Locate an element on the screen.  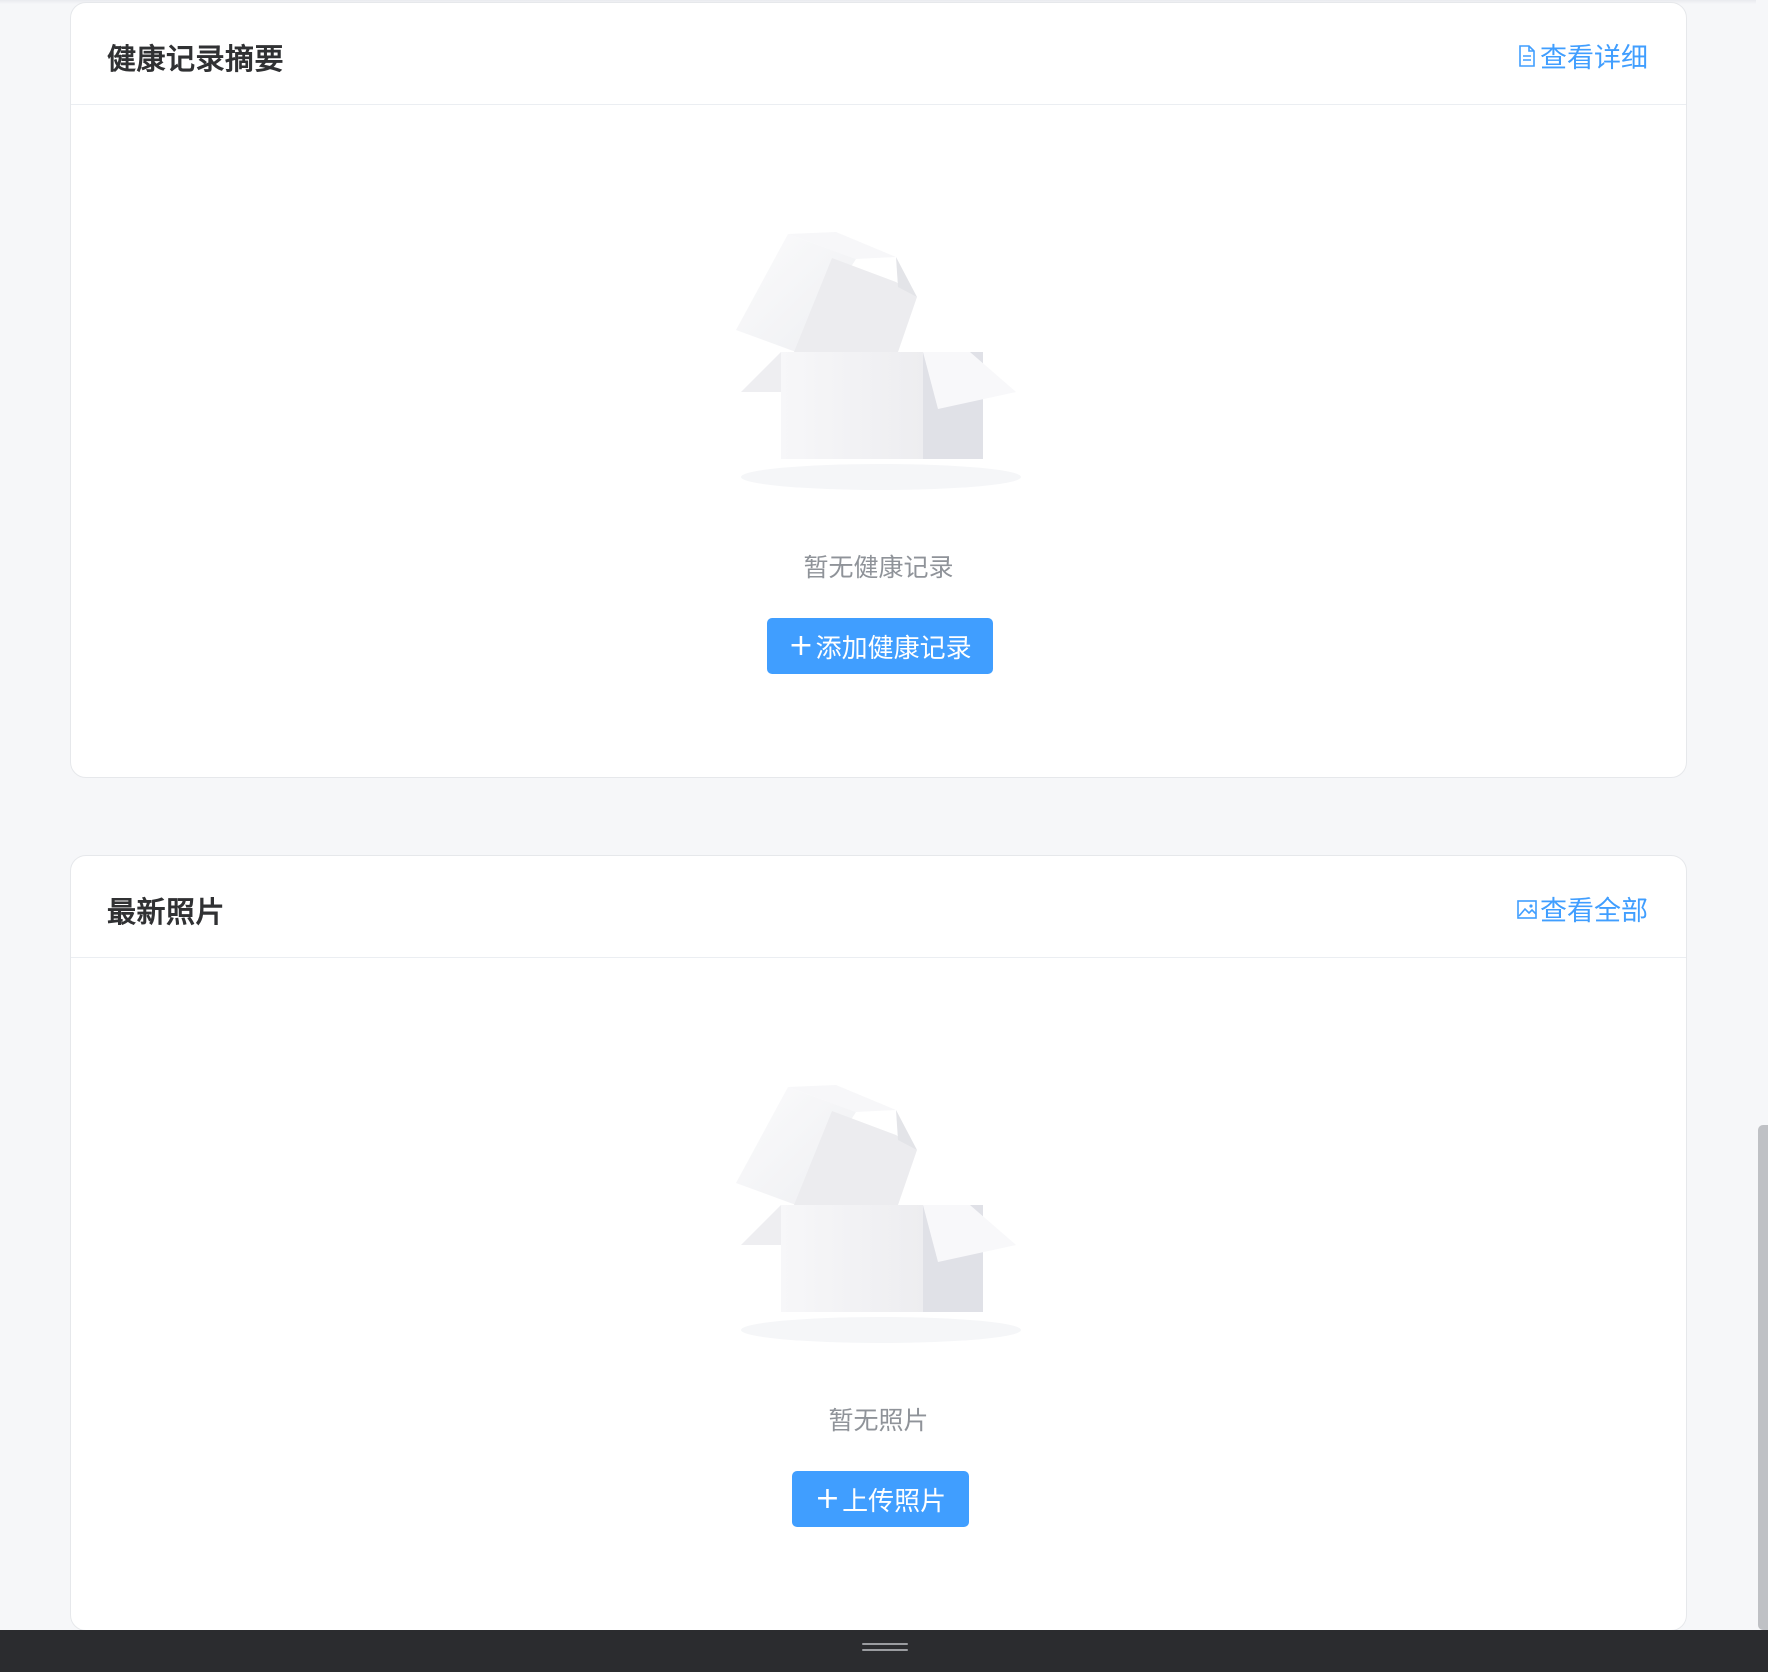
add-health-record-label: 添加健康记录 is located at coordinates (893, 648).